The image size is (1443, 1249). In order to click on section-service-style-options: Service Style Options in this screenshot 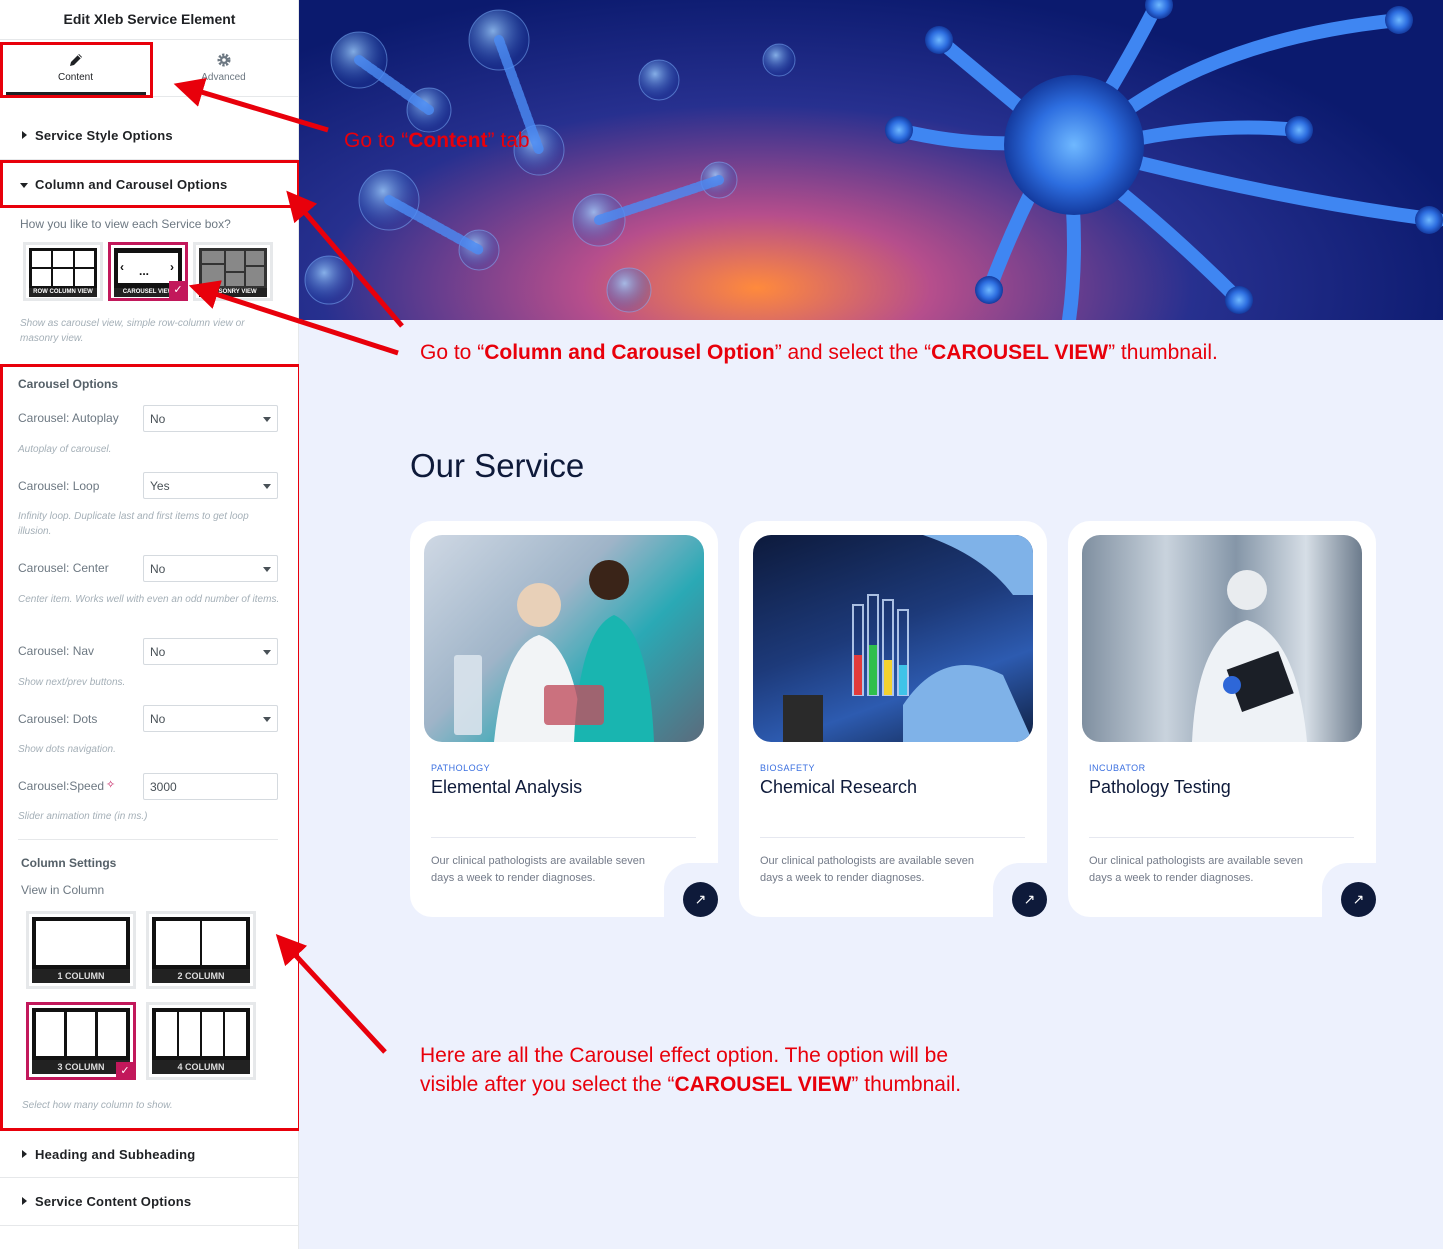, I will do `click(149, 136)`.